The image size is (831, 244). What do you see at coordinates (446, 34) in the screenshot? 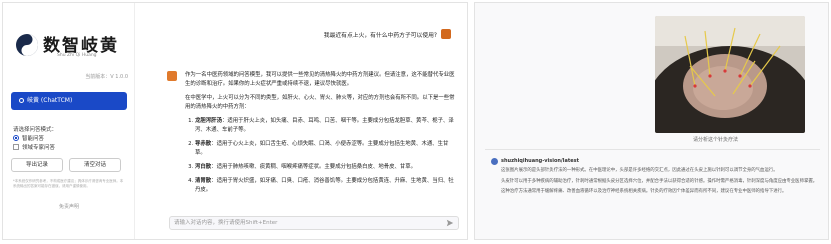
I see `user-avatar` at bounding box center [446, 34].